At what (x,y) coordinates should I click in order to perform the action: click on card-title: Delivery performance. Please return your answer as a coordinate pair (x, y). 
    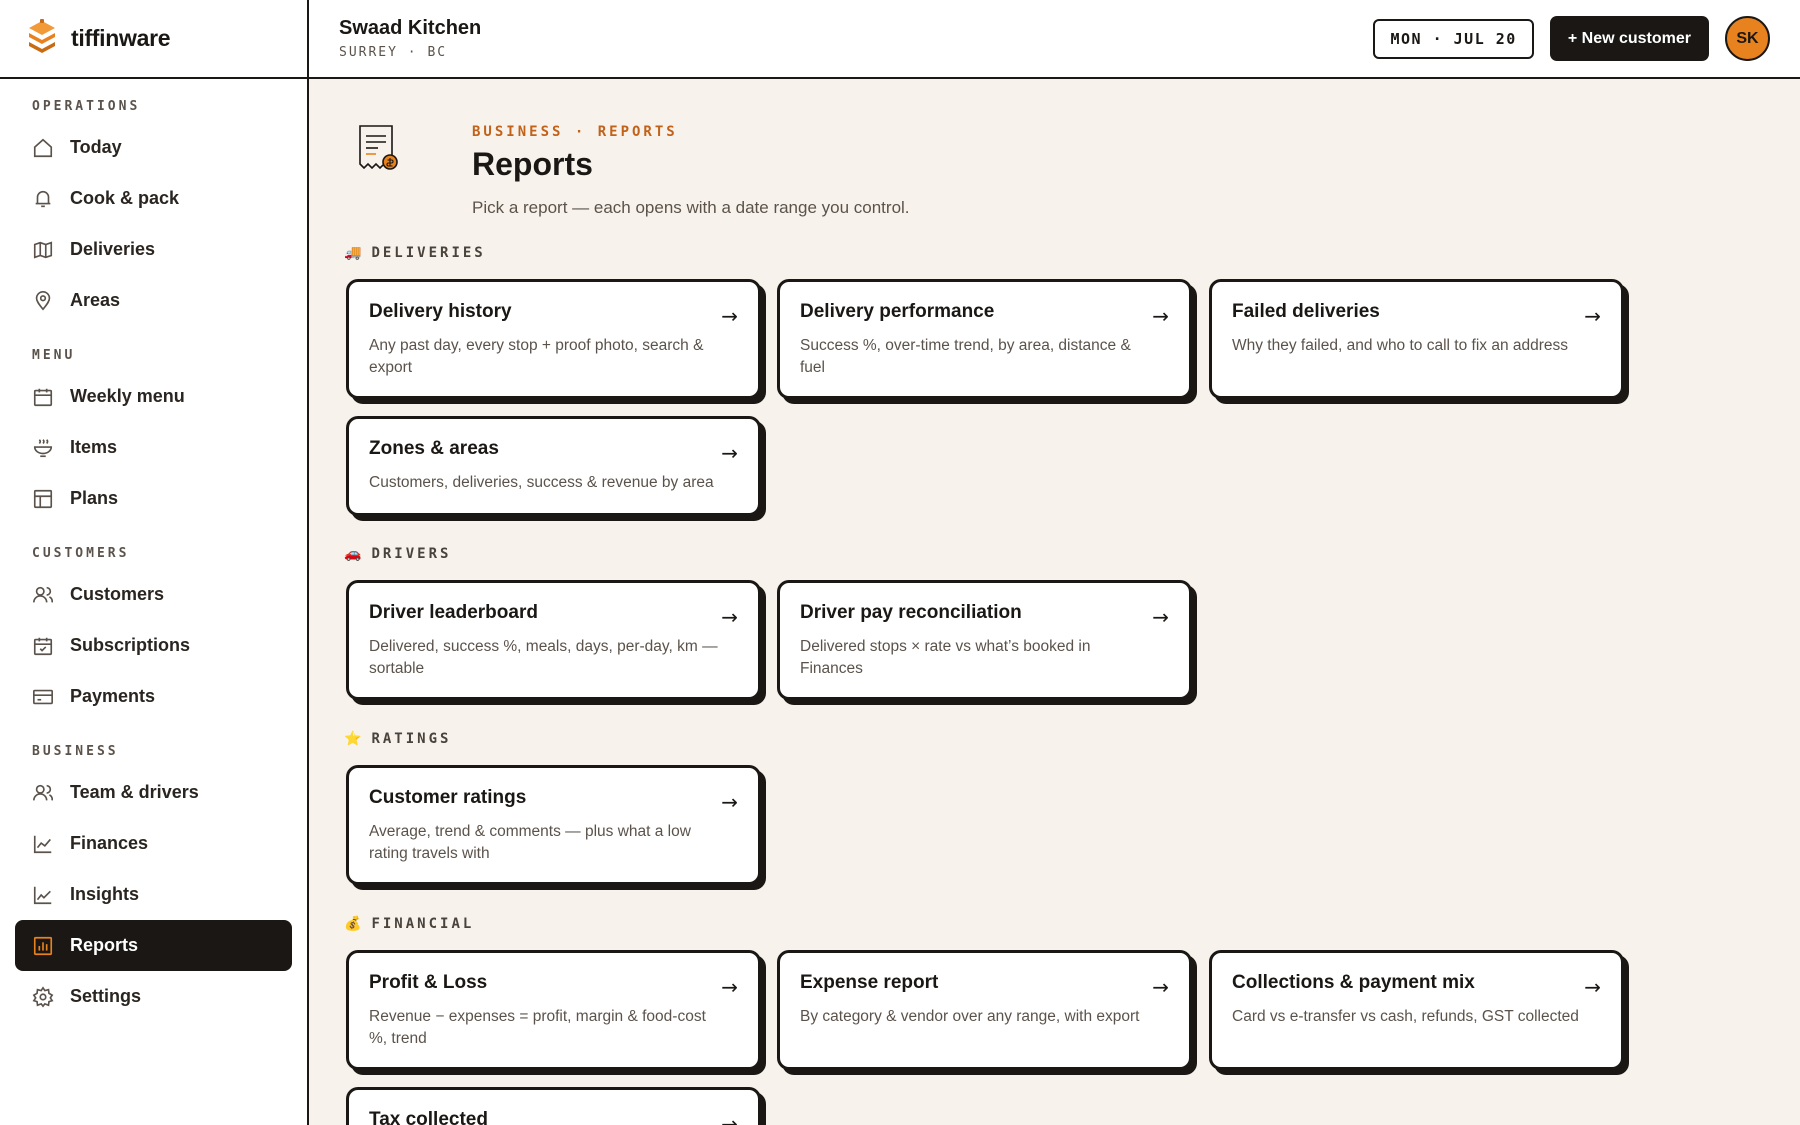
    Looking at the image, I should click on (897, 311).